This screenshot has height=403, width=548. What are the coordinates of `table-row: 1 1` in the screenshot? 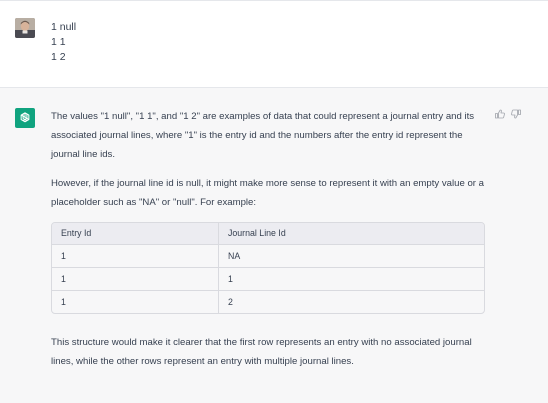 It's located at (268, 279).